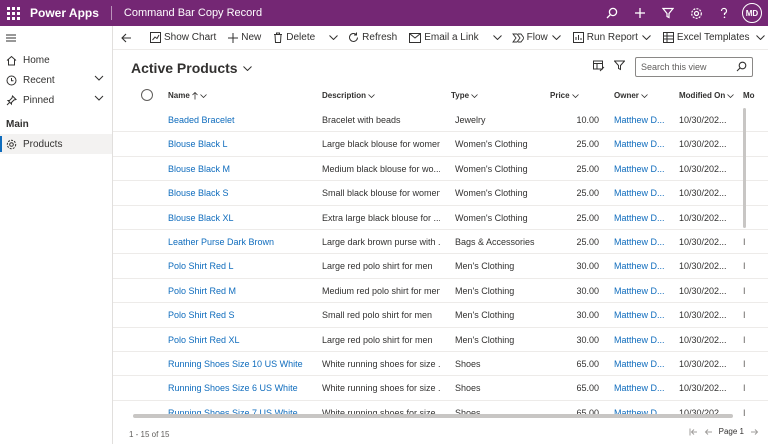 This screenshot has width=768, height=444. What do you see at coordinates (497, 38) in the screenshot?
I see `email-link-dropdown` at bounding box center [497, 38].